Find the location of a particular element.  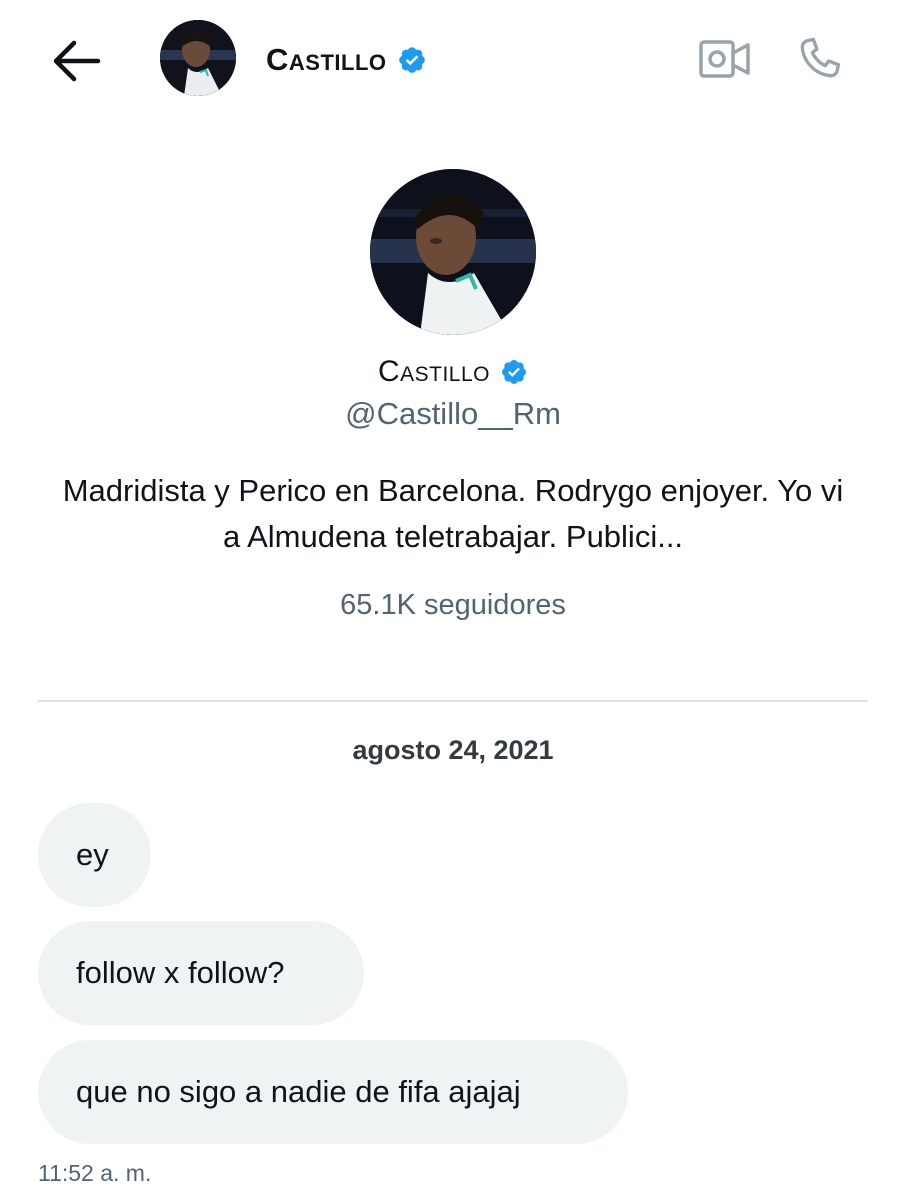

message-timestamp: 11:52 a. m. is located at coordinates (95, 1173).